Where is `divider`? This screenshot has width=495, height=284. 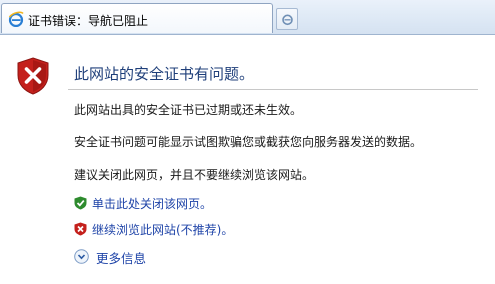 divider is located at coordinates (273, 89).